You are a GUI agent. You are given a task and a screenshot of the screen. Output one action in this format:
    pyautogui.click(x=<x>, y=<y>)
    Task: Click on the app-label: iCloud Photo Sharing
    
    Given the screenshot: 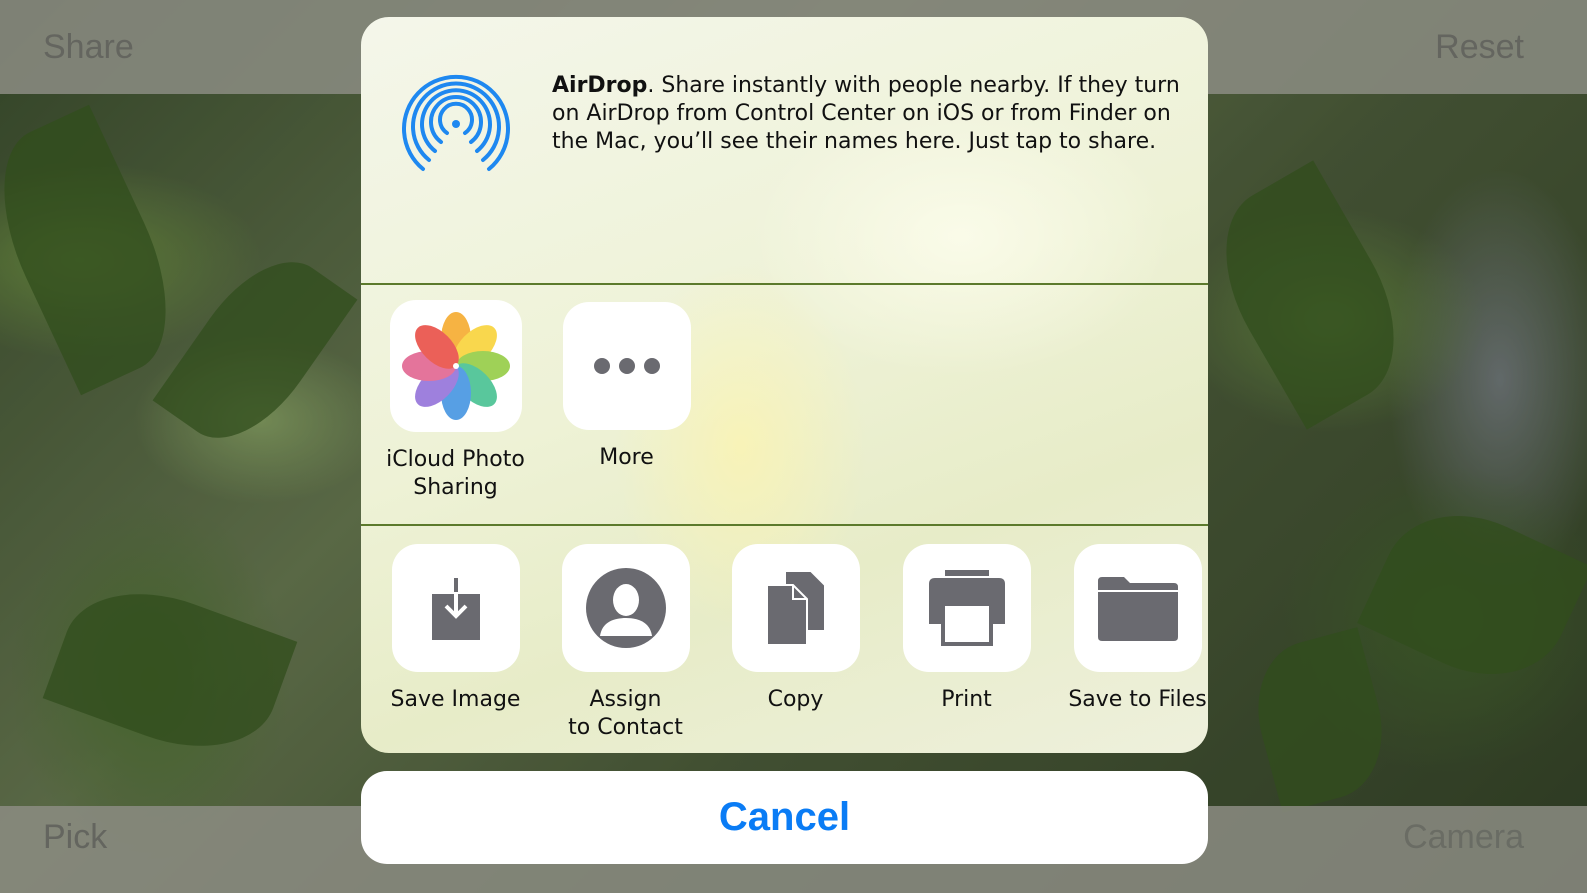 What is the action you would take?
    pyautogui.click(x=455, y=473)
    